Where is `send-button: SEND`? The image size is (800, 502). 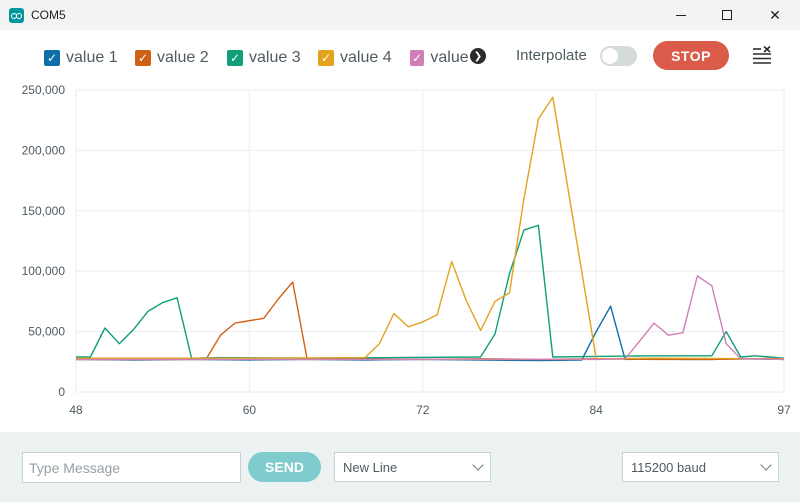 send-button: SEND is located at coordinates (284, 467).